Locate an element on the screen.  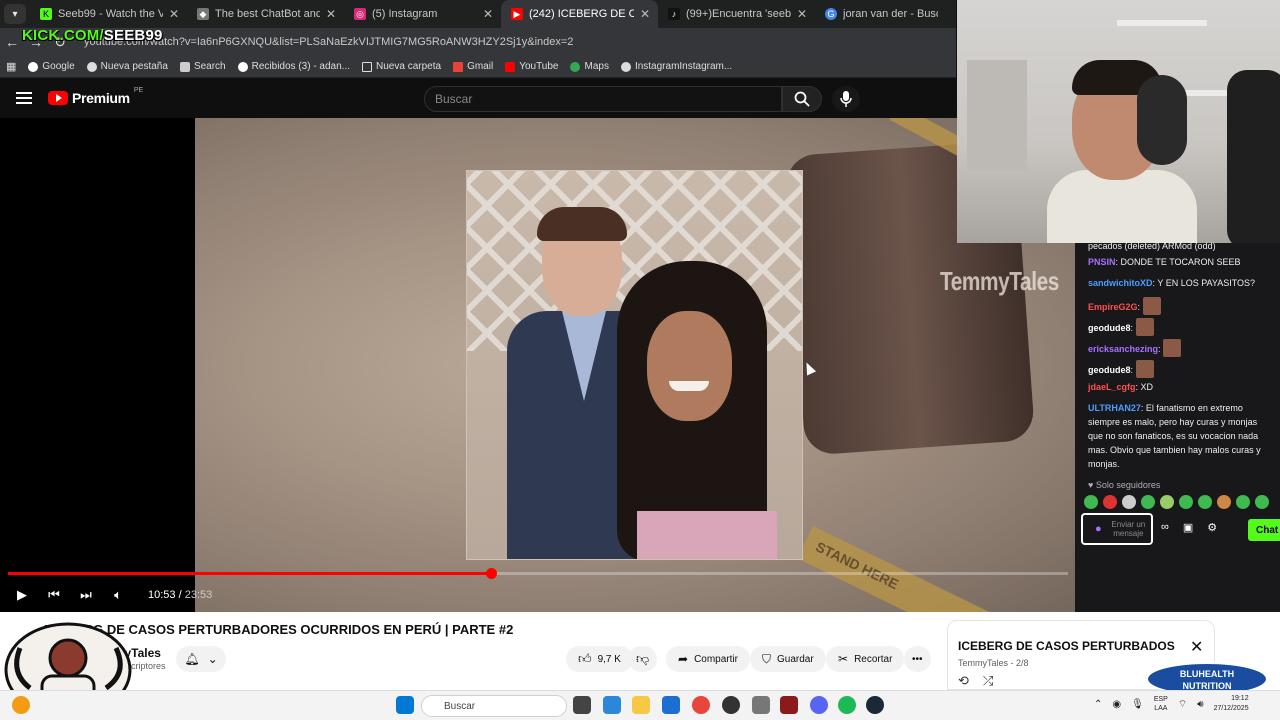
clip-button: ✂ Recortar is located at coordinates (865, 659).